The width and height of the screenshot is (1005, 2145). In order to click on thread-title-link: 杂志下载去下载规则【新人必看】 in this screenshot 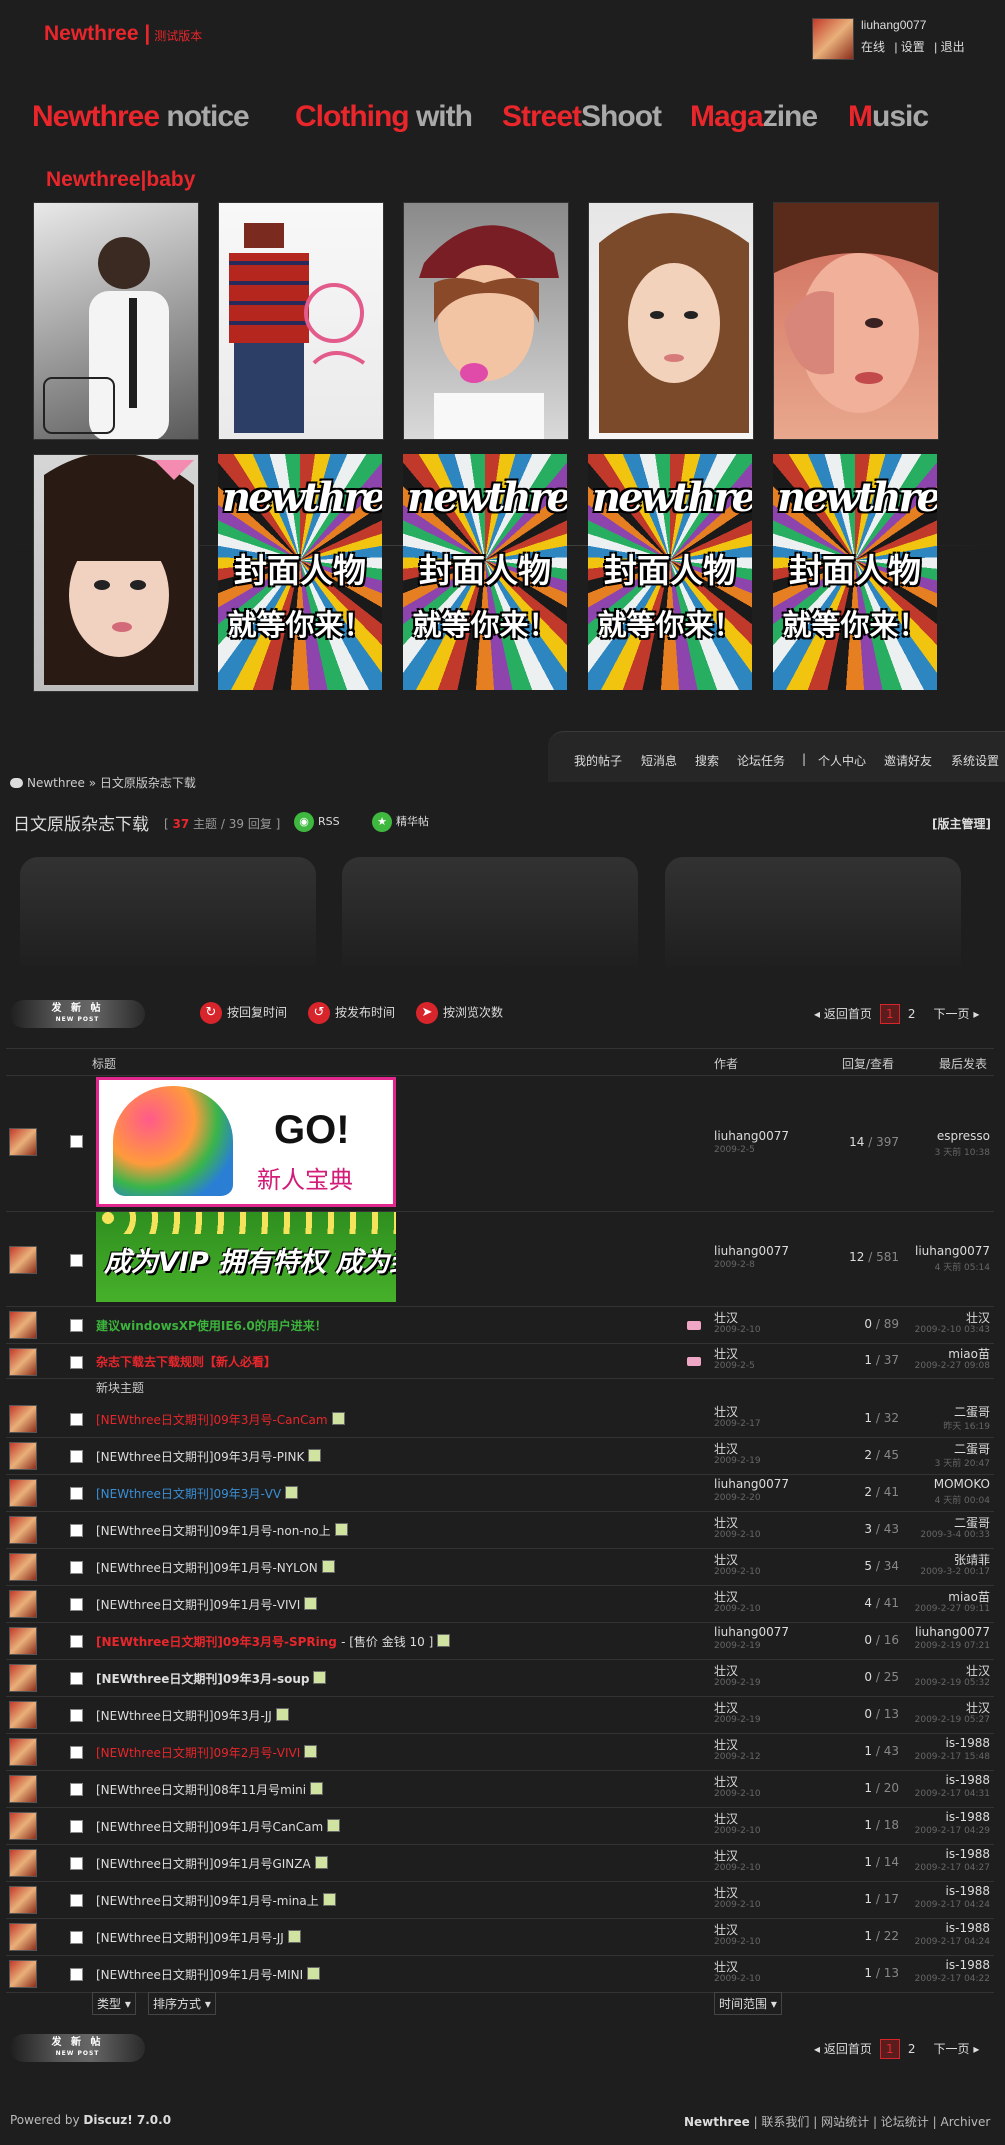, I will do `click(186, 1361)`.